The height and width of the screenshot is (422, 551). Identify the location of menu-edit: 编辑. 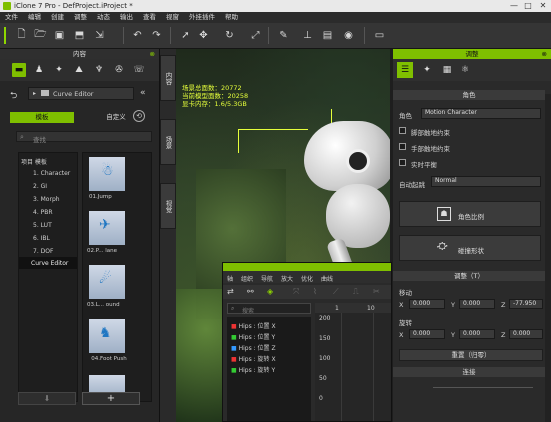
(34, 17).